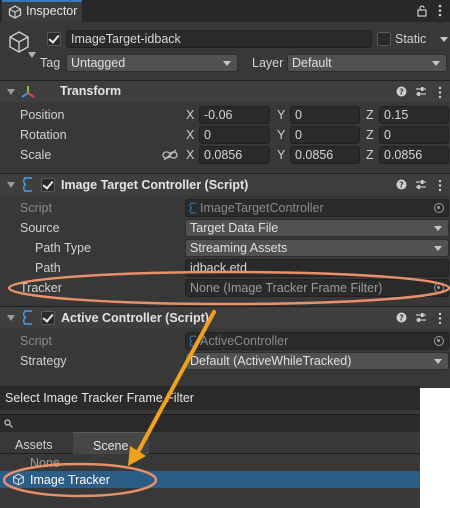 The height and width of the screenshot is (508, 450). I want to click on annotation-arrow-line, so click(176, 382).